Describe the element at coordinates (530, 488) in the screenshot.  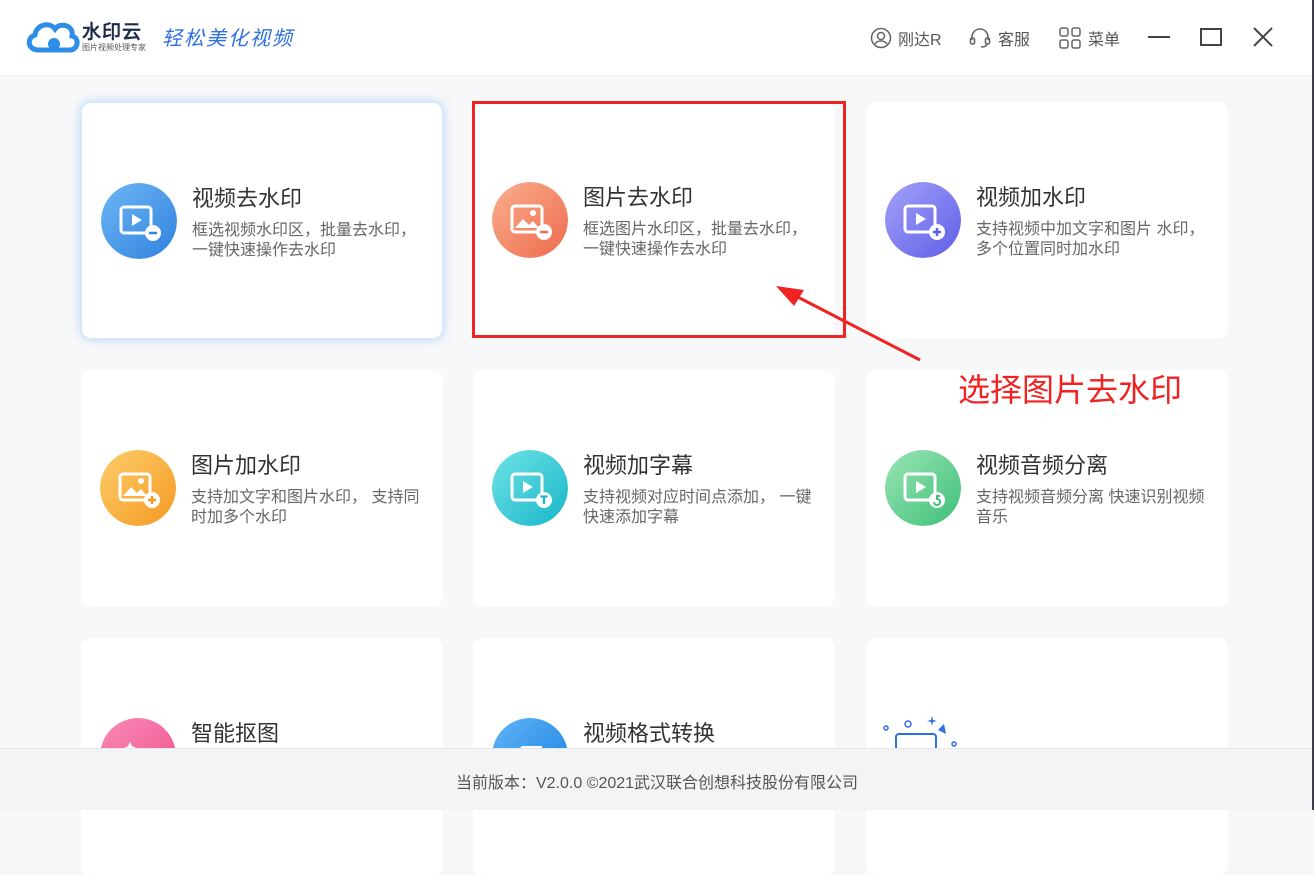
I see `video-subtitle-icon` at that location.